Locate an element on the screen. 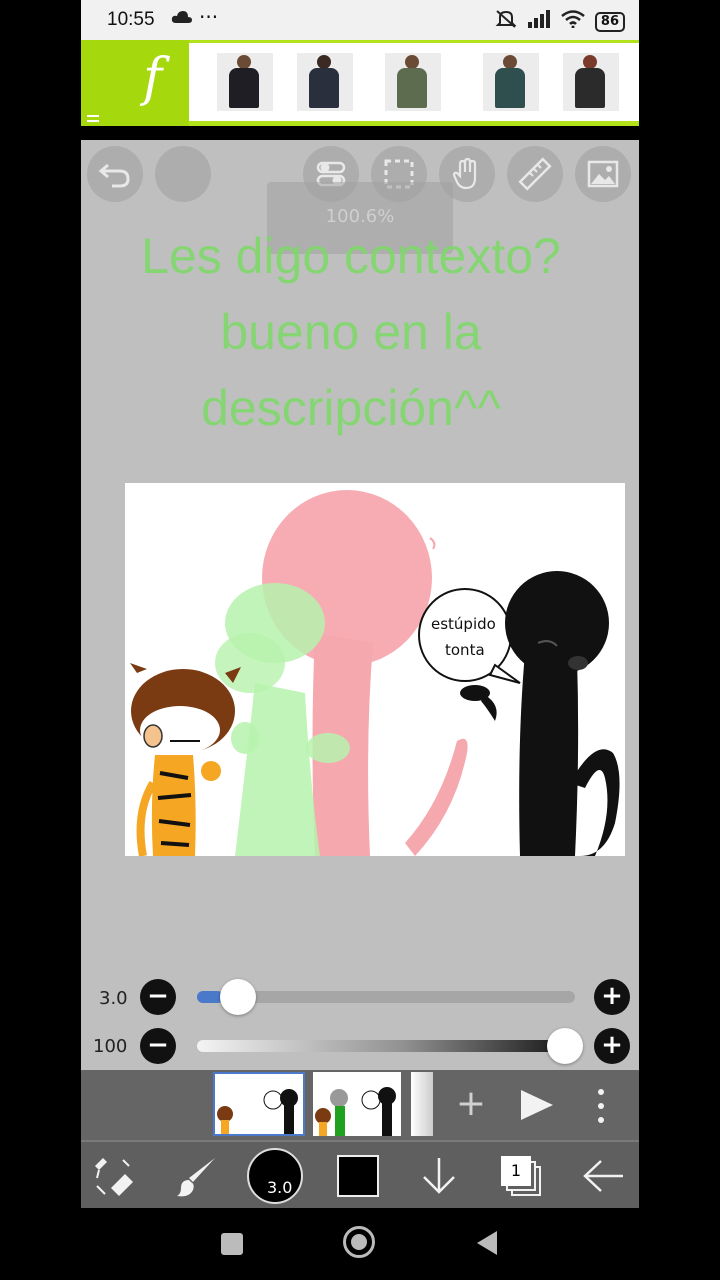  arrow-down-icon is located at coordinates (439, 1176).